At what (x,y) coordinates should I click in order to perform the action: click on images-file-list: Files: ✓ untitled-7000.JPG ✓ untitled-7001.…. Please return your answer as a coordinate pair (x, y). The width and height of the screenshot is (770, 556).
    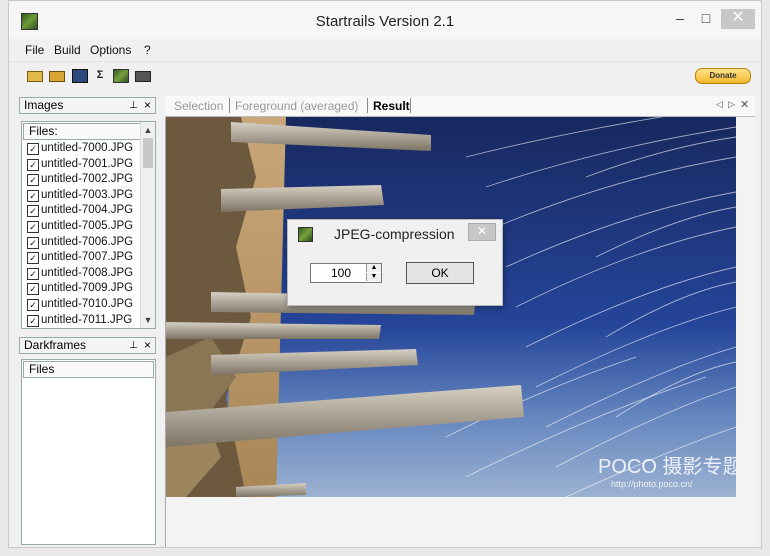
    Looking at the image, I should click on (88, 225).